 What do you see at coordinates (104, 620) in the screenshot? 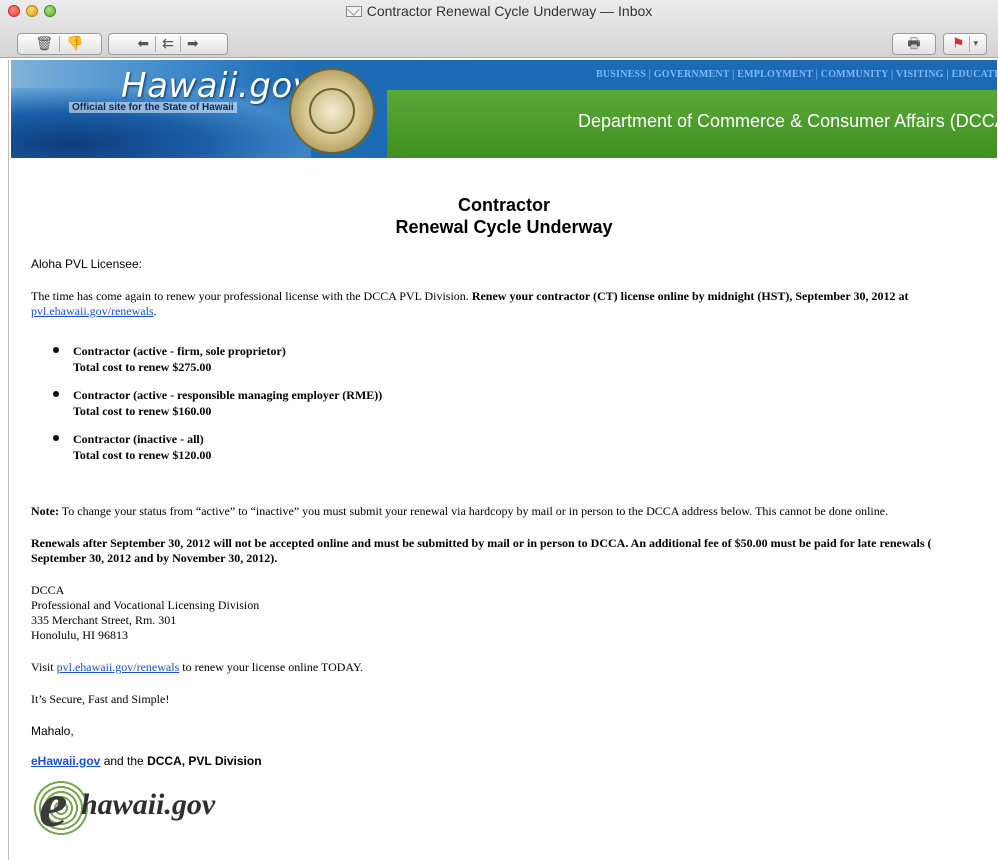
I see `address-line: 335 Merchant Street, Rm. 301` at bounding box center [104, 620].